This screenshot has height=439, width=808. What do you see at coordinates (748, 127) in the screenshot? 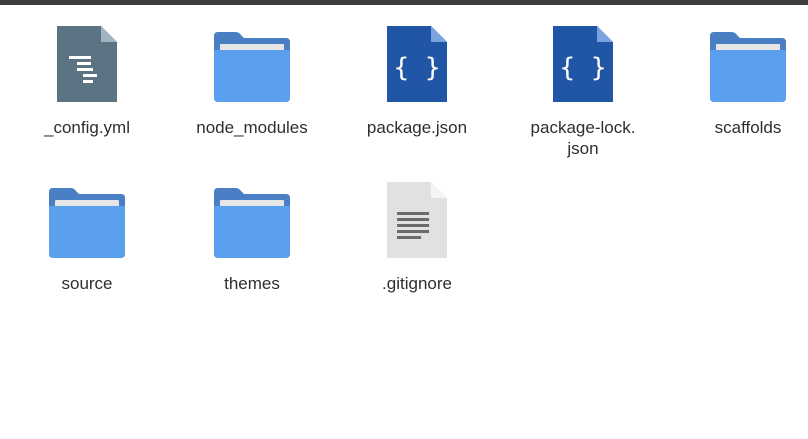
I see `file-label: scaffolds` at bounding box center [748, 127].